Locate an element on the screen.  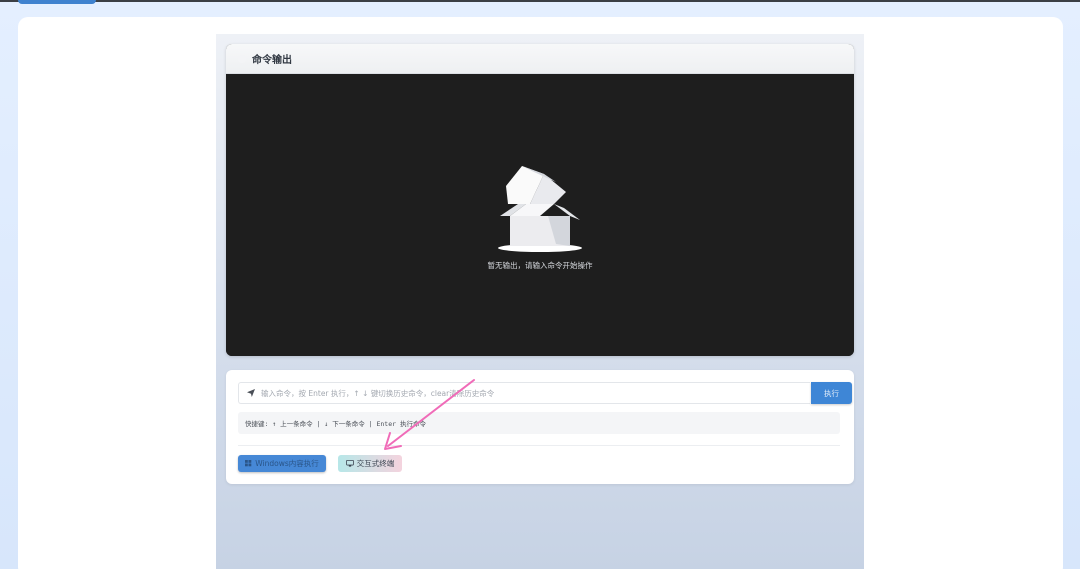
empty-output-text: 暂无输出，请输入命令开始操作 is located at coordinates (540, 265).